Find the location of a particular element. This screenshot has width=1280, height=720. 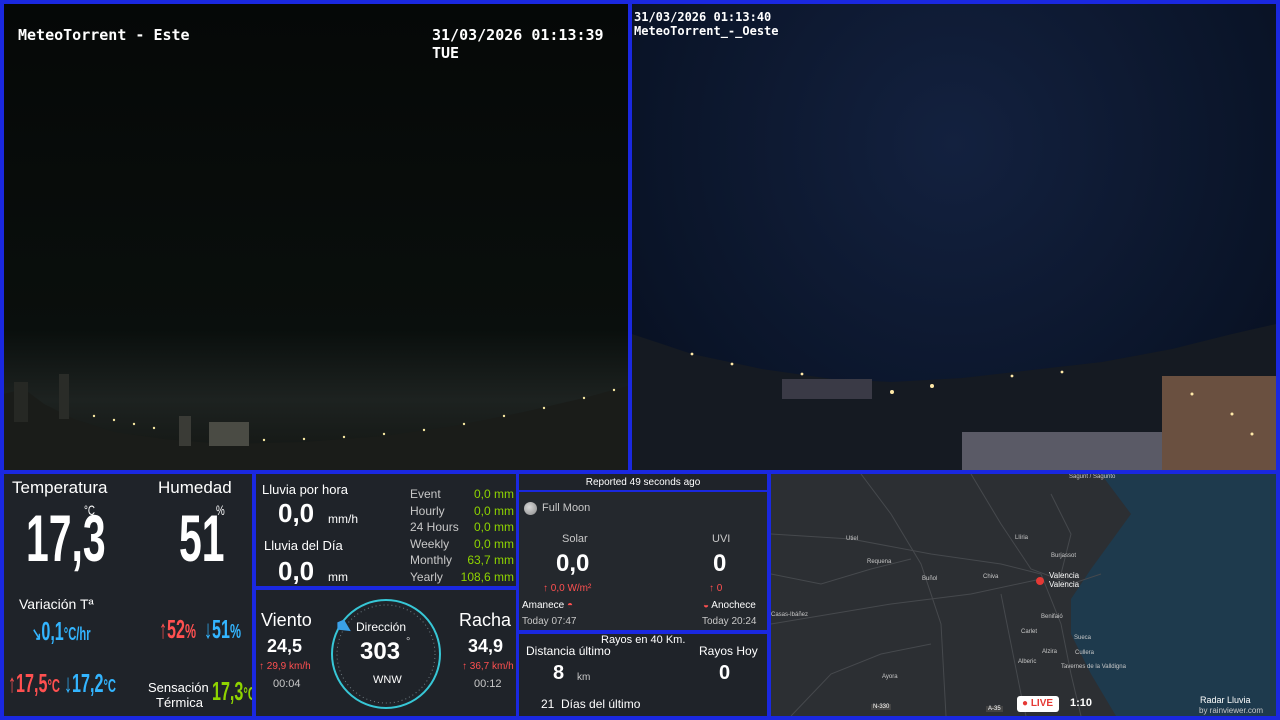

west-camera-timestamp: 31/03/2026 01:13:40 is located at coordinates (703, 17).